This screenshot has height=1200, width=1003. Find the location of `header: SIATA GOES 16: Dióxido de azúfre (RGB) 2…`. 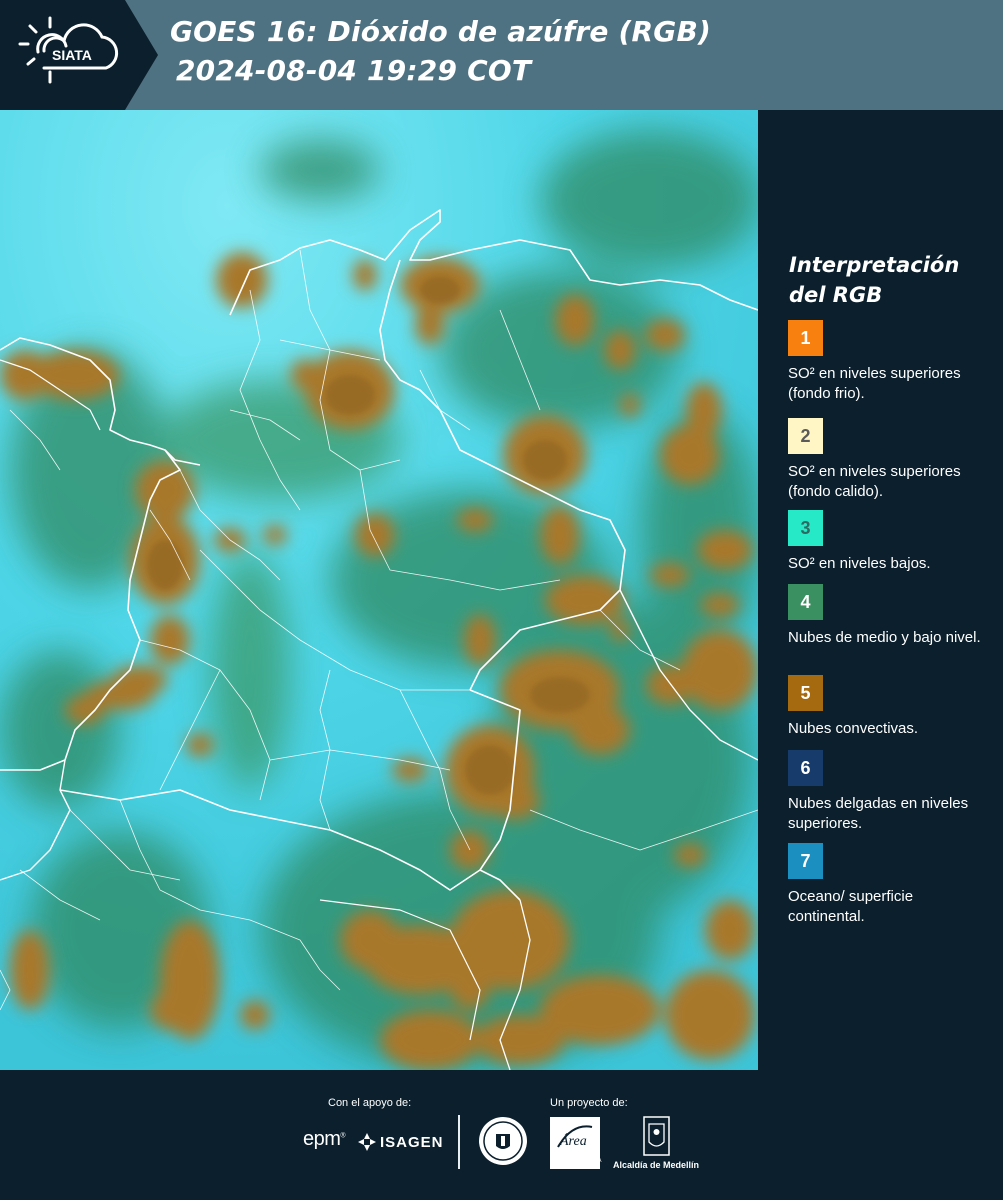

header: SIATA GOES 16: Dióxido de azúfre (RGB) 2… is located at coordinates (501, 55).